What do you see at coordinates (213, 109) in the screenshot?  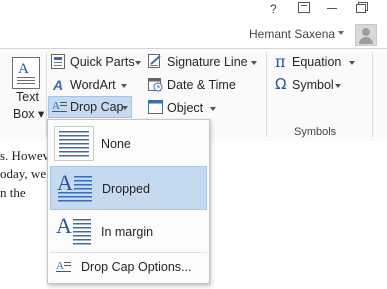 I see `object-caret-icon` at bounding box center [213, 109].